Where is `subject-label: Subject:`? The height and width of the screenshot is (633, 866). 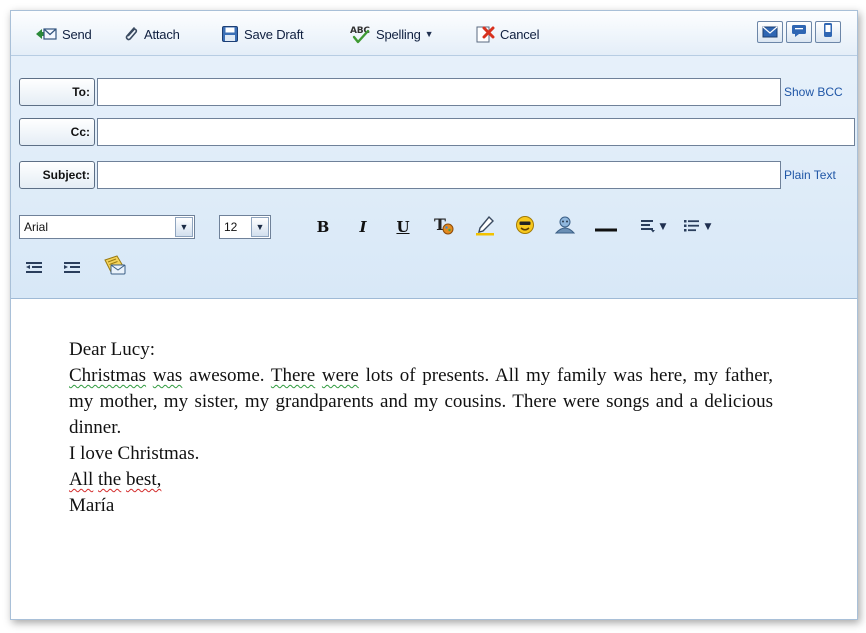 subject-label: Subject: is located at coordinates (57, 175).